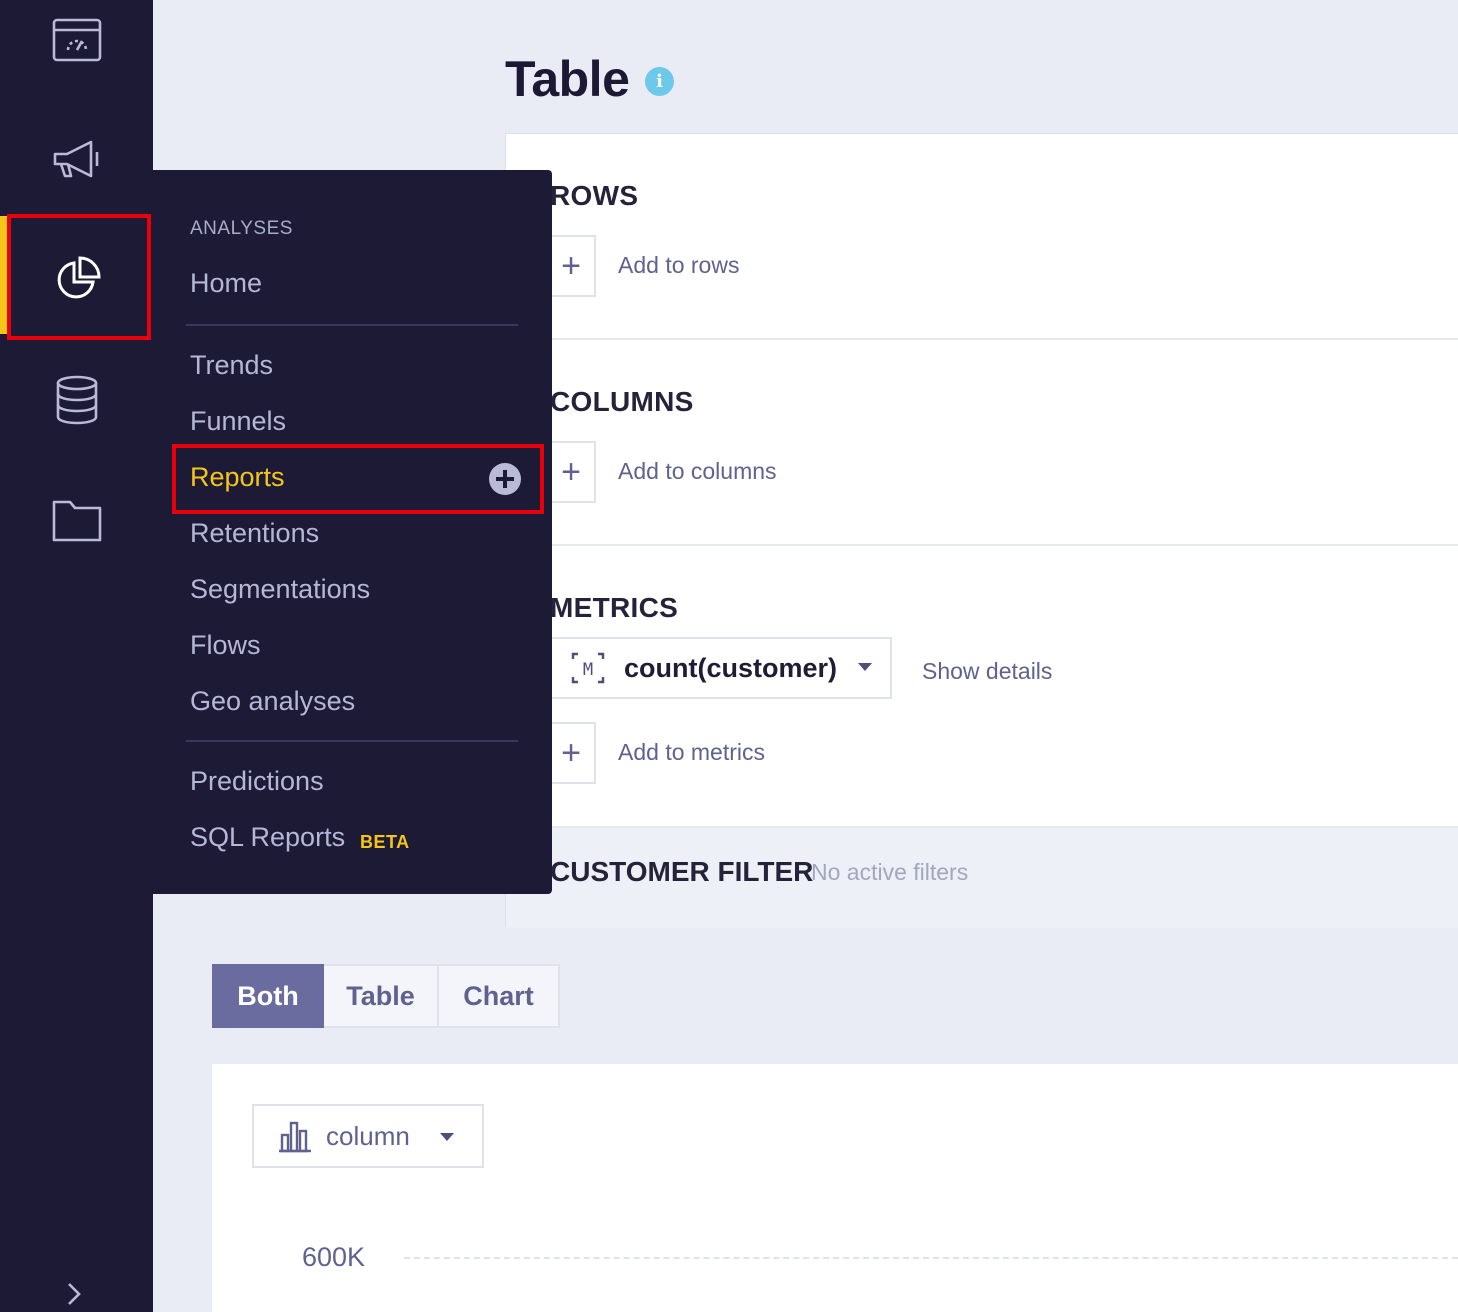 The width and height of the screenshot is (1458, 1312). I want to click on expand-sidebar-button, so click(74, 1294).